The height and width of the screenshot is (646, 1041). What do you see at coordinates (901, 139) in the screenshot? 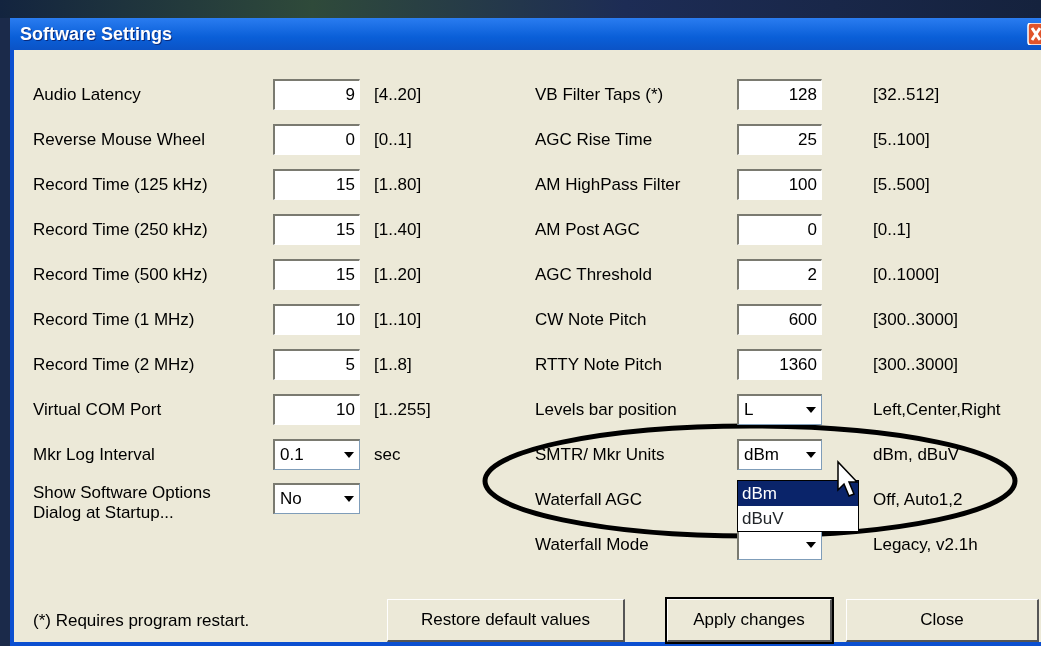
I see `range-hint: [5..100]` at bounding box center [901, 139].